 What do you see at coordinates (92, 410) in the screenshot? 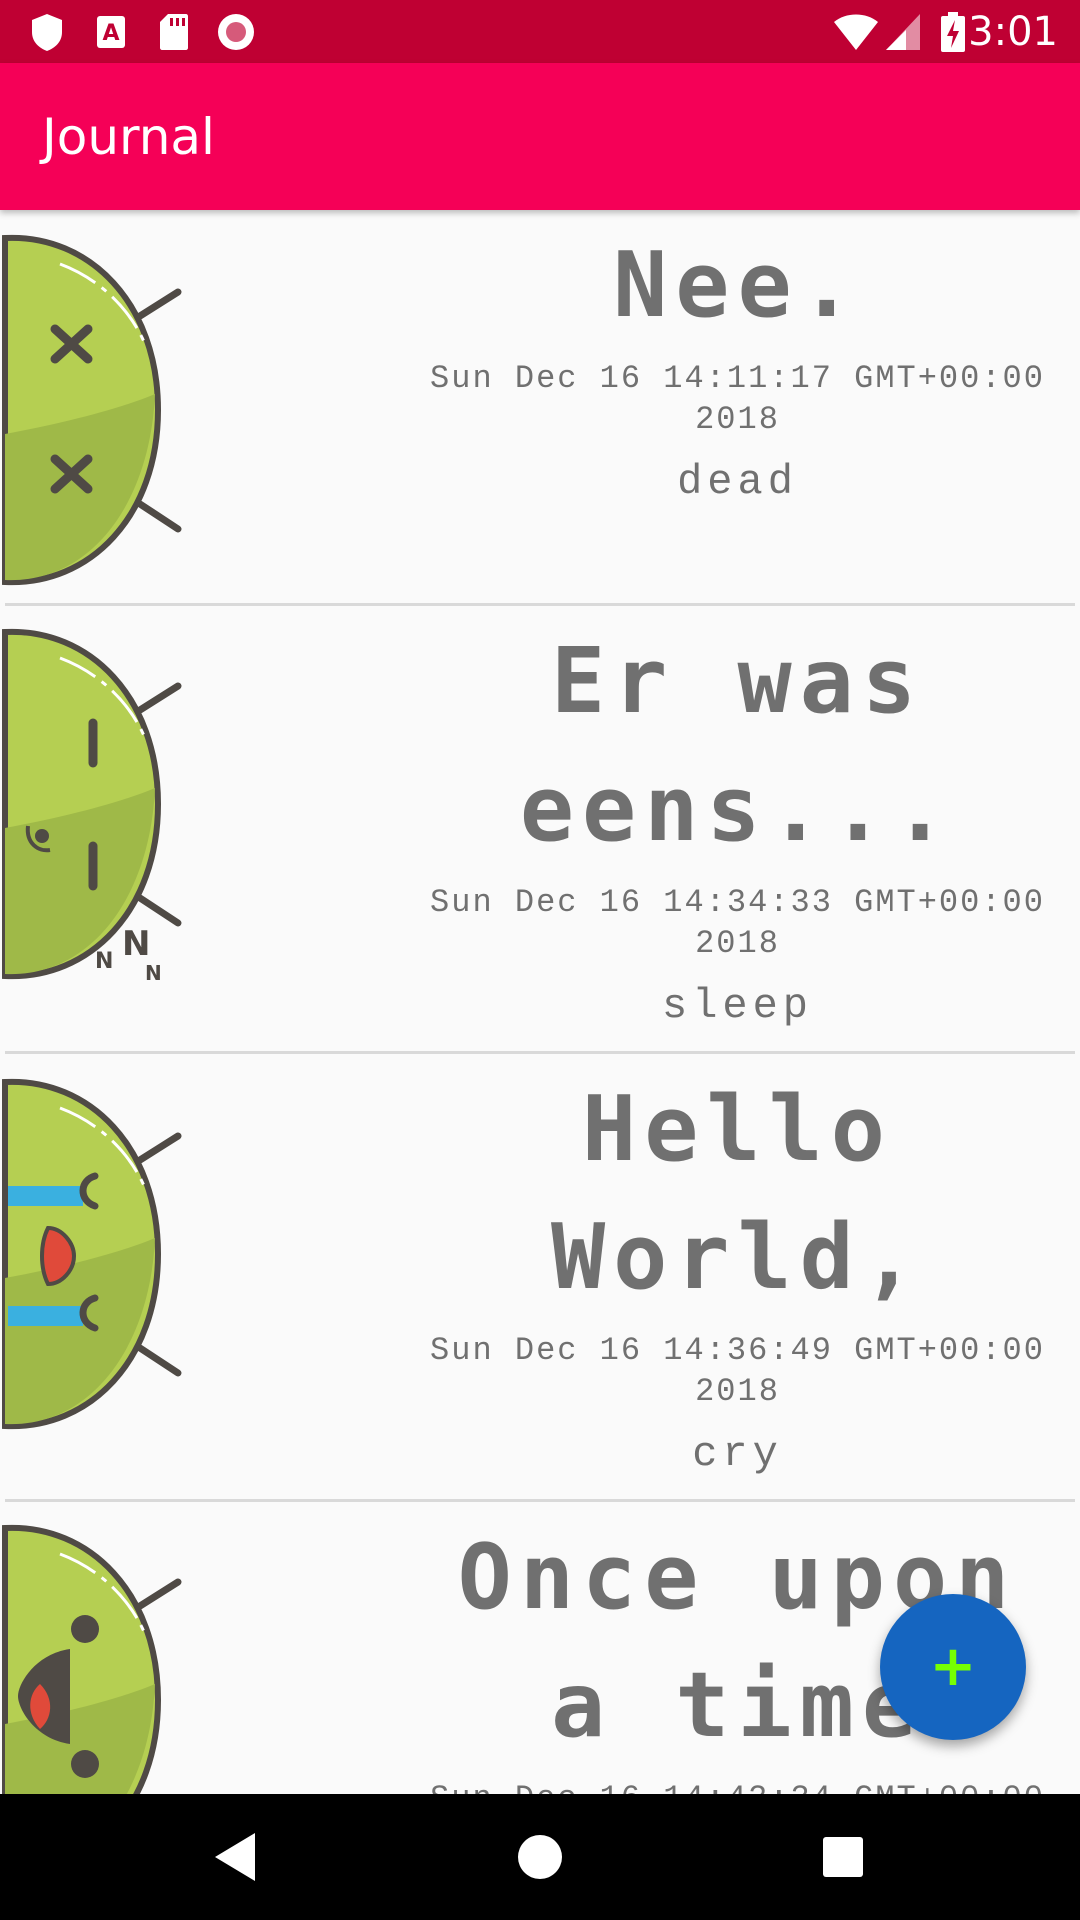
I see `mood-dead-icon` at bounding box center [92, 410].